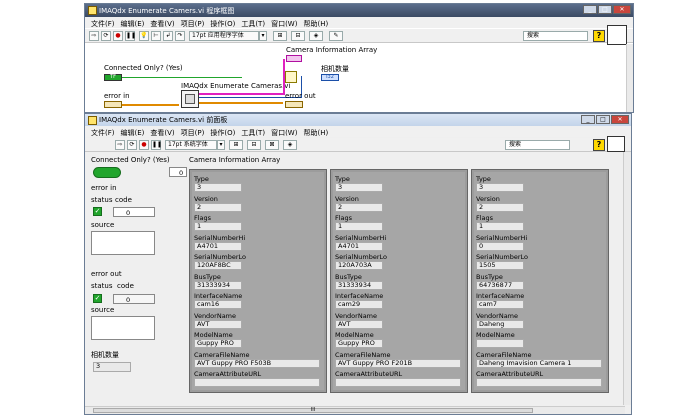 This screenshot has width=700, height=416. What do you see at coordinates (190, 99) in the screenshot?
I see `enumerate-cameras-node` at bounding box center [190, 99].